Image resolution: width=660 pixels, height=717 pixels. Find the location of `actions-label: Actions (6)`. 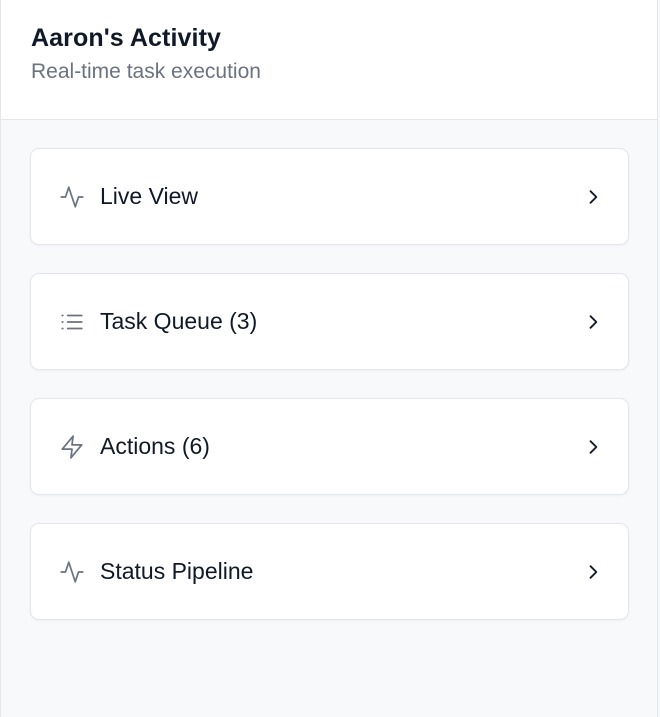

actions-label: Actions (6) is located at coordinates (155, 446).